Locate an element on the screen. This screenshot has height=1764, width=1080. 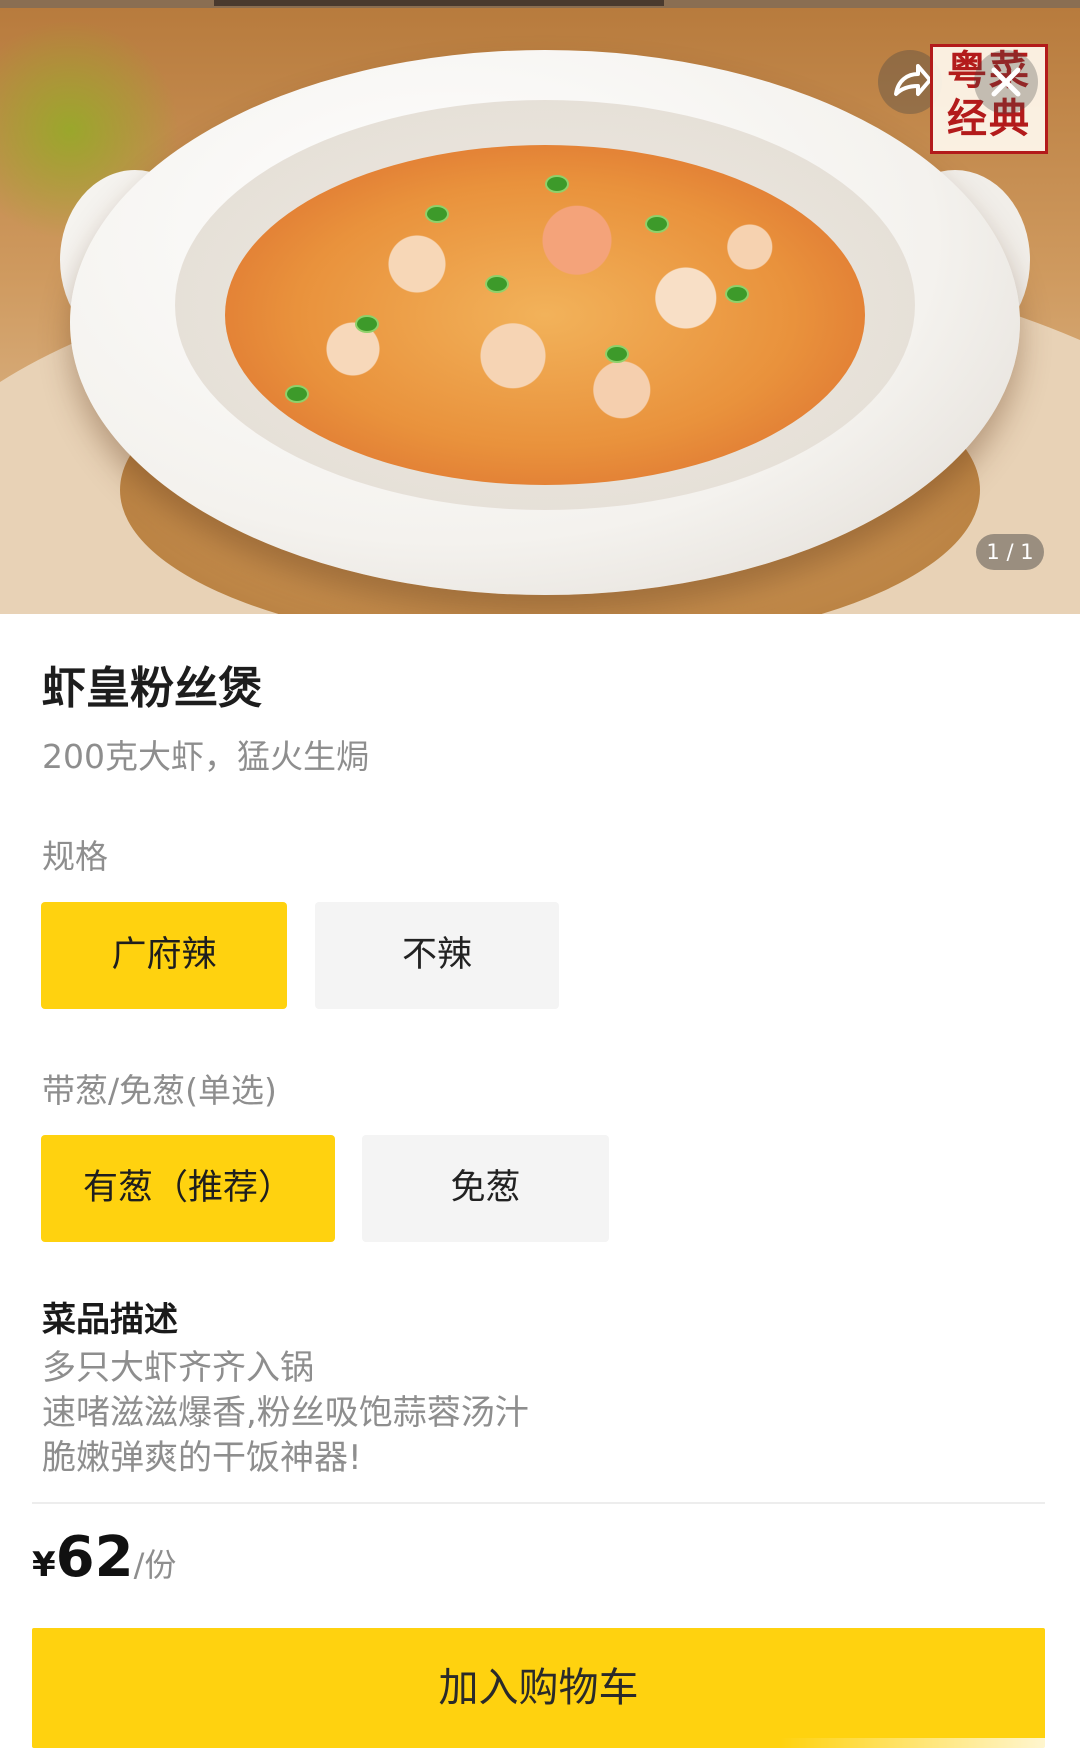
shrimp-vermicelli-food is located at coordinates (545, 315).